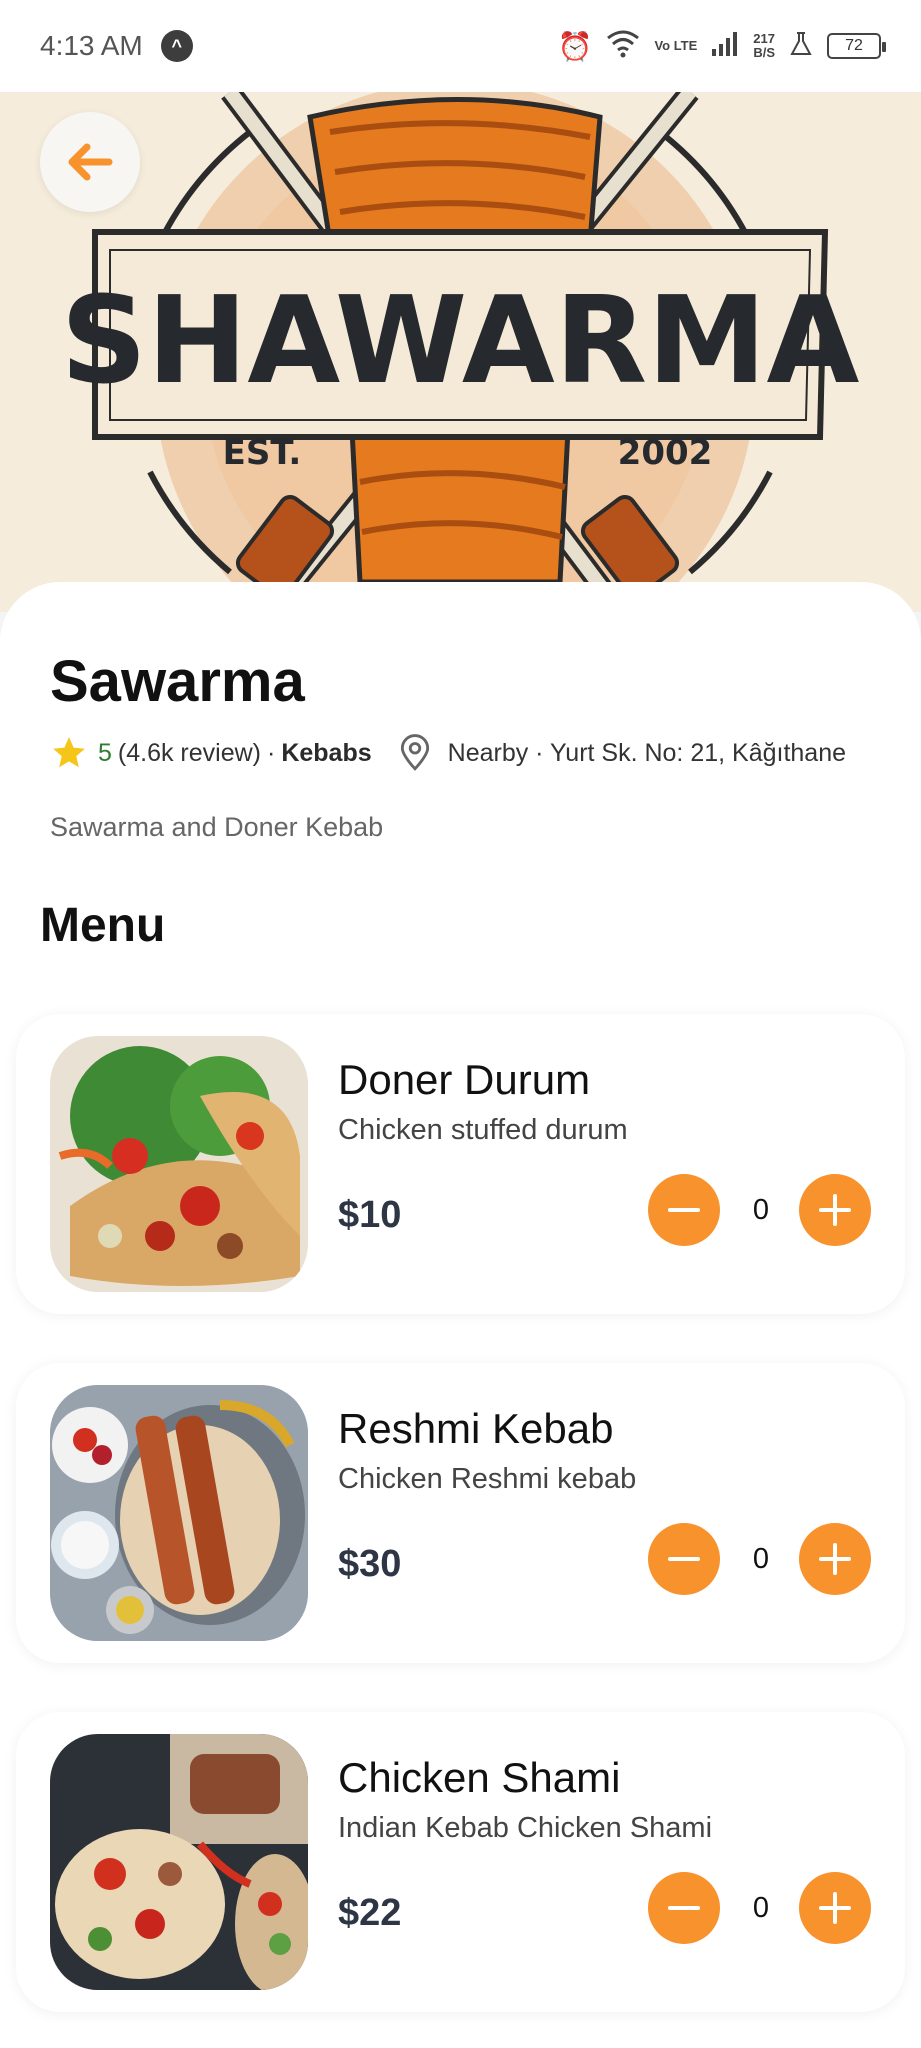 The width and height of the screenshot is (921, 2048). Describe the element at coordinates (647, 753) in the screenshot. I see `restaurant-location: Nearby · Yurt Sk. No: 21, Kâğıthane` at that location.